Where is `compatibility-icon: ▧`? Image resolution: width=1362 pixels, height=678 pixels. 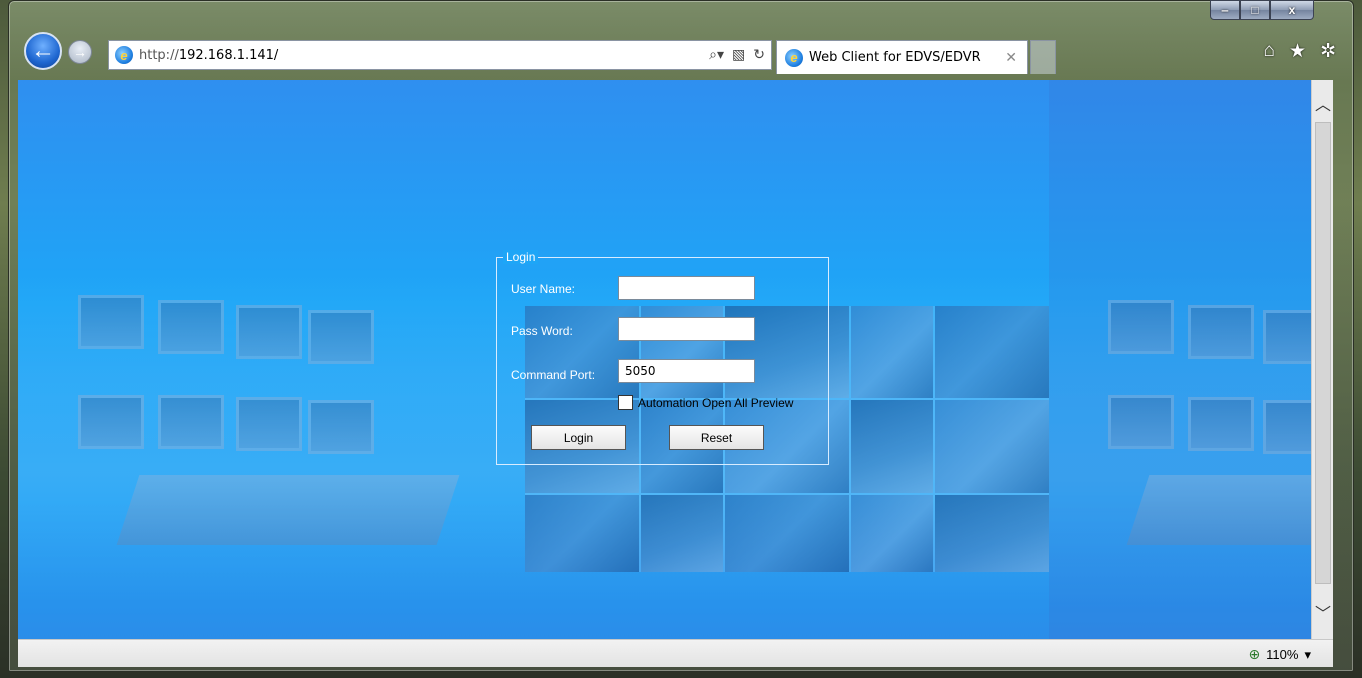
compatibility-icon: ▧ is located at coordinates (738, 54).